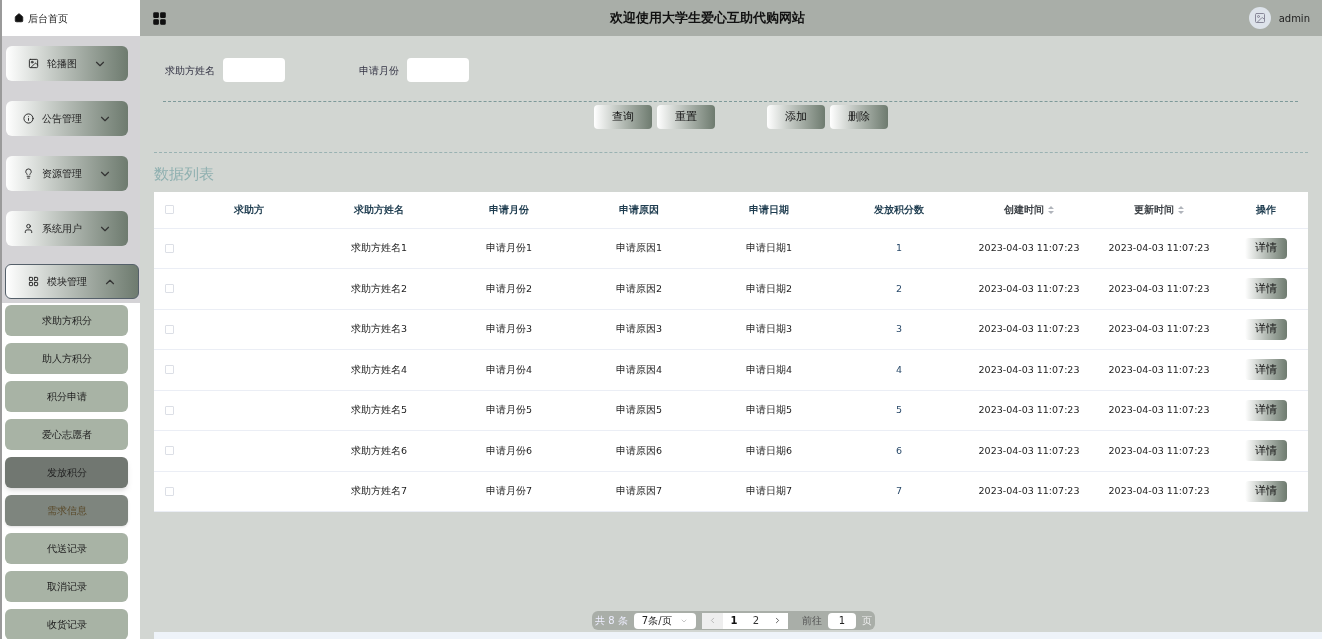 The height and width of the screenshot is (639, 1322). I want to click on table-cell: 申请原因6, so click(638, 450).